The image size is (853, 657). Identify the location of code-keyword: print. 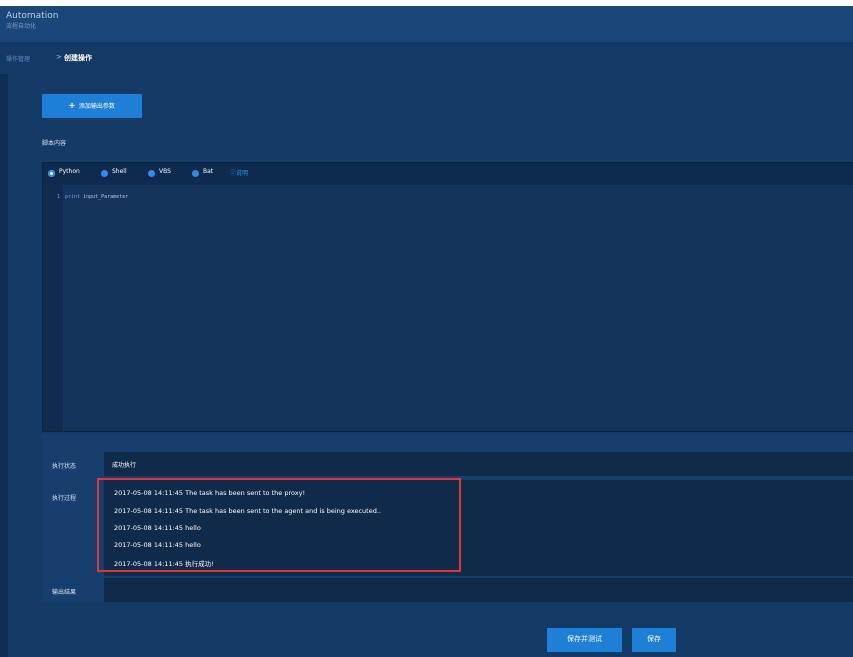
(73, 197).